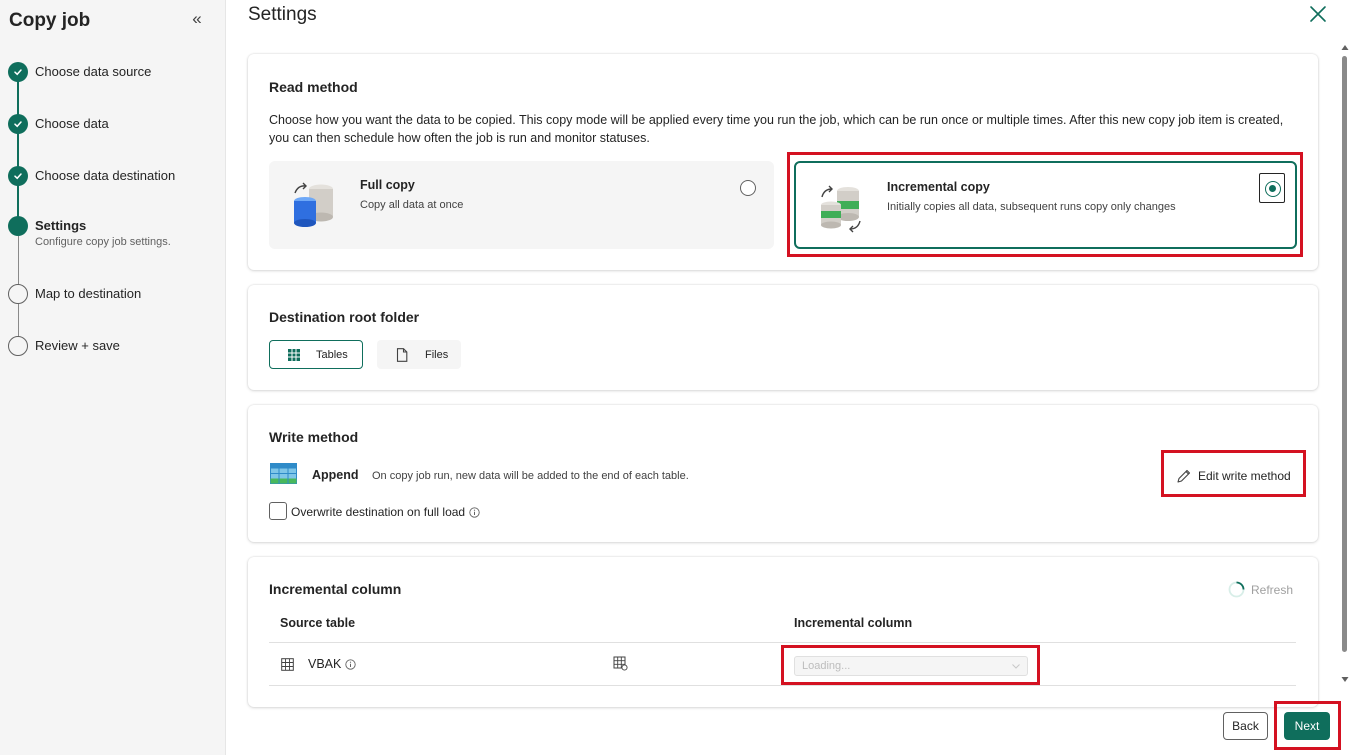  Describe the element at coordinates (332, 354) in the screenshot. I see `tables-label: Tables` at that location.